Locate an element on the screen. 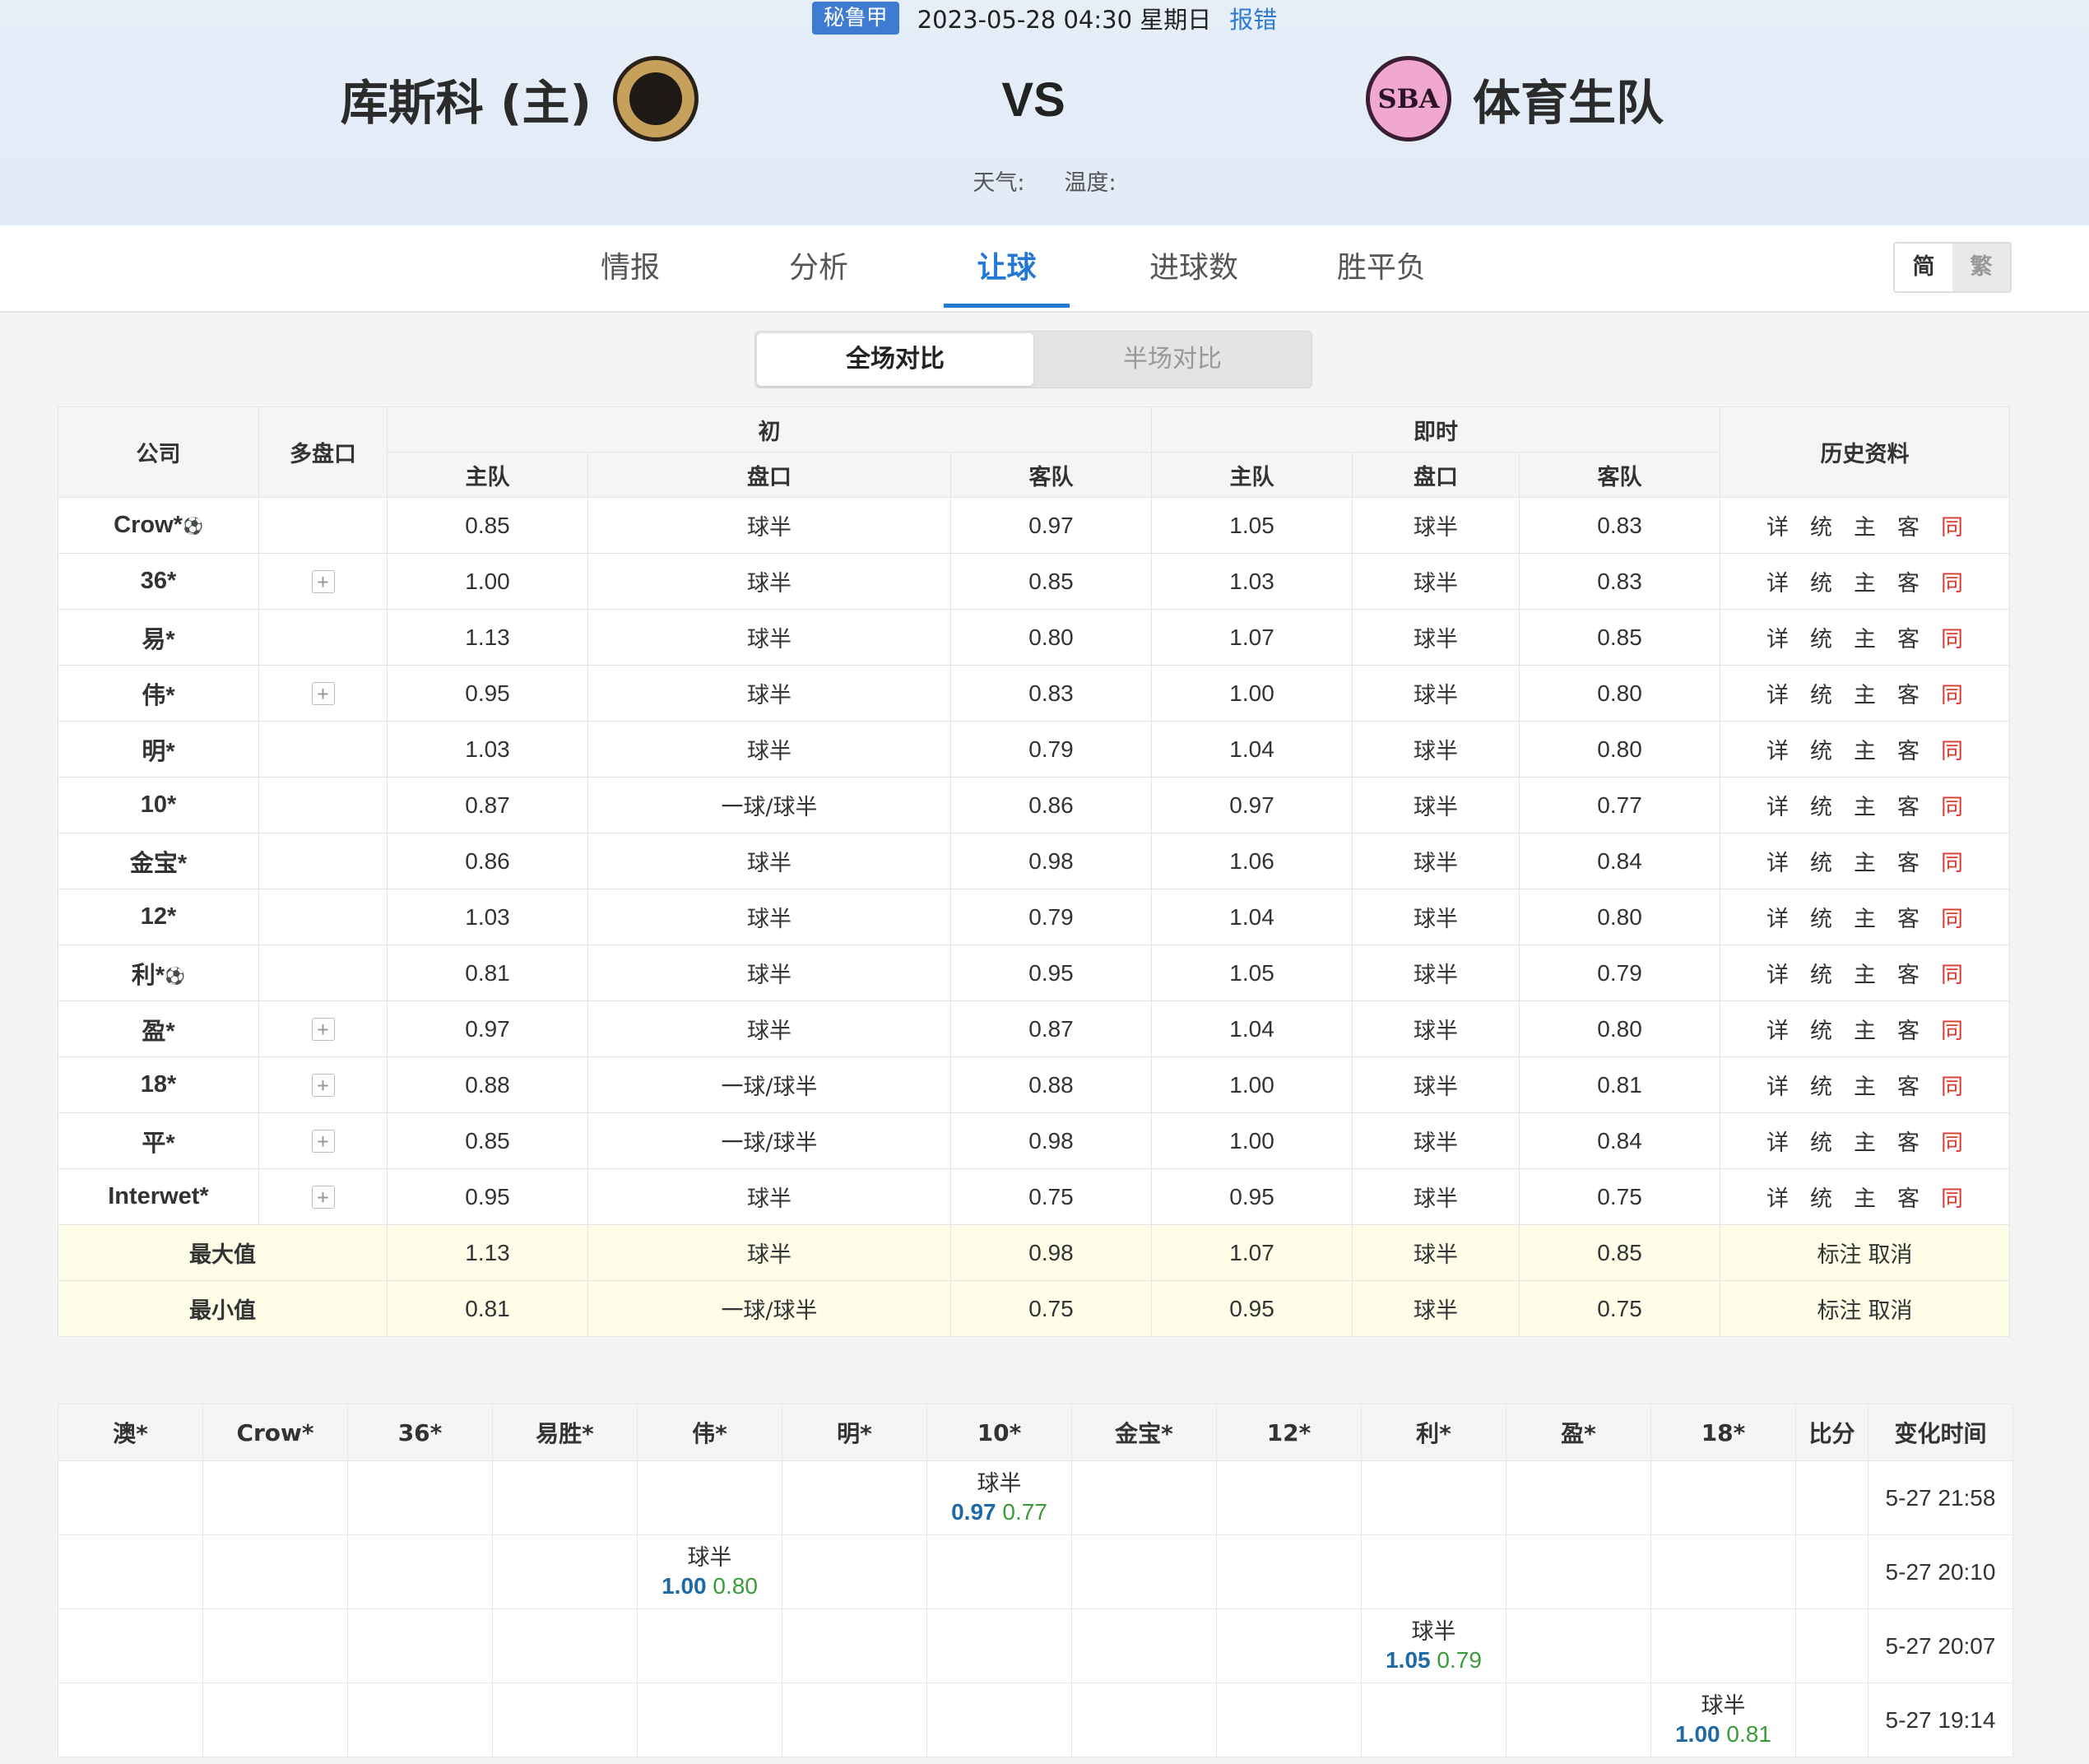 This screenshot has width=2089, height=1764. half-time-compare-button: 半场对比 is located at coordinates (1172, 359).